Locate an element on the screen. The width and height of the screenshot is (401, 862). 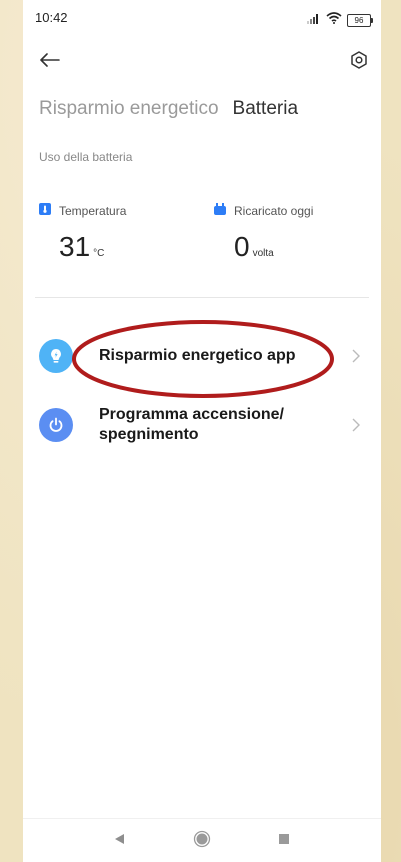
circle-home-icon is located at coordinates (202, 841).